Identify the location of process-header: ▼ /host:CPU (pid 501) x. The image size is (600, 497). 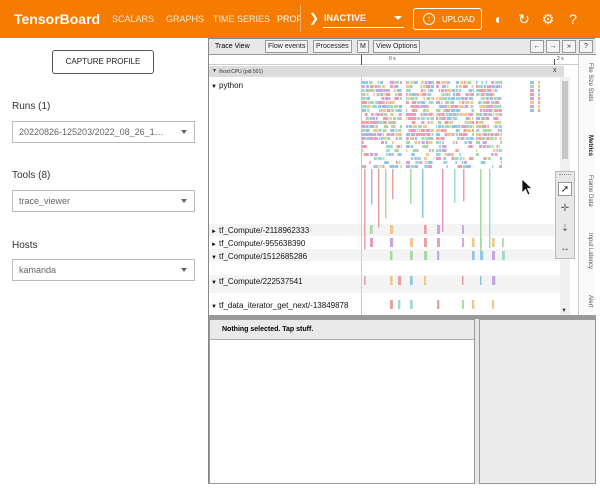
(386, 71).